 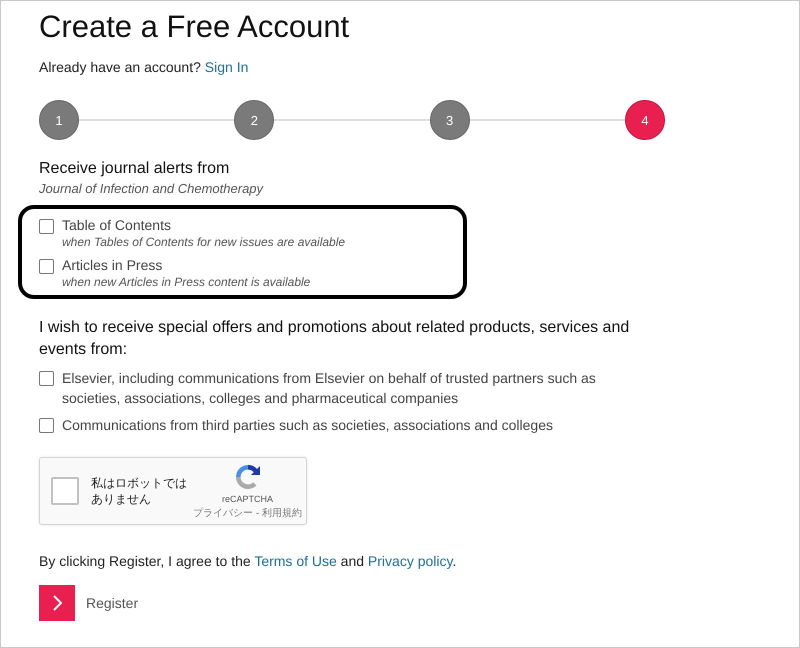 What do you see at coordinates (151, 188) in the screenshot?
I see `journal-name: Journal of Infection and Chemotherapy` at bounding box center [151, 188].